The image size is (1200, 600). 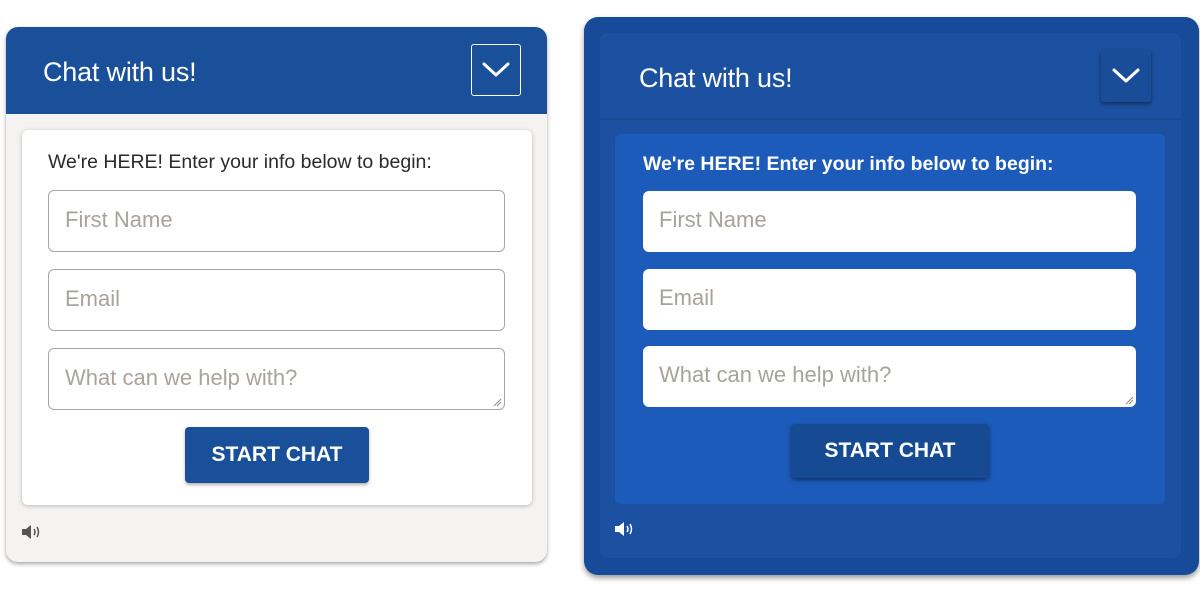 I want to click on chat-header: Chat with us!, so click(x=276, y=70).